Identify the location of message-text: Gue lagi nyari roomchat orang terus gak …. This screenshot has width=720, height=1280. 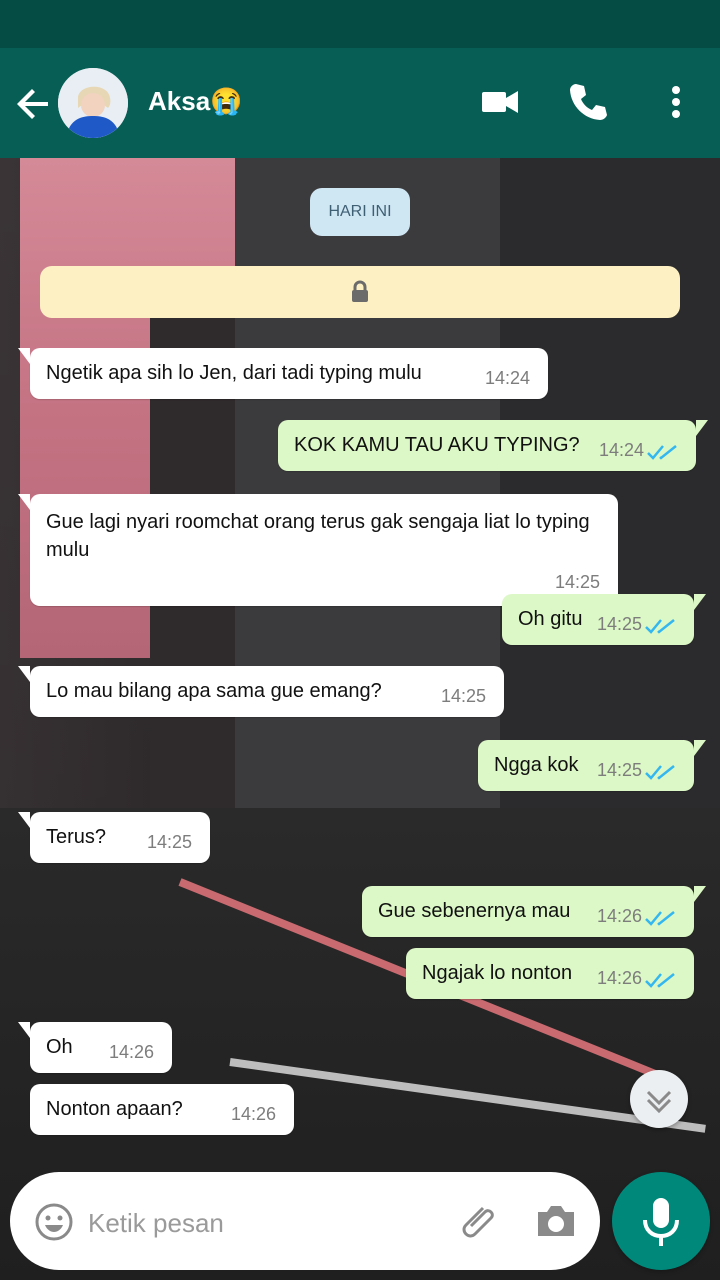
(318, 536).